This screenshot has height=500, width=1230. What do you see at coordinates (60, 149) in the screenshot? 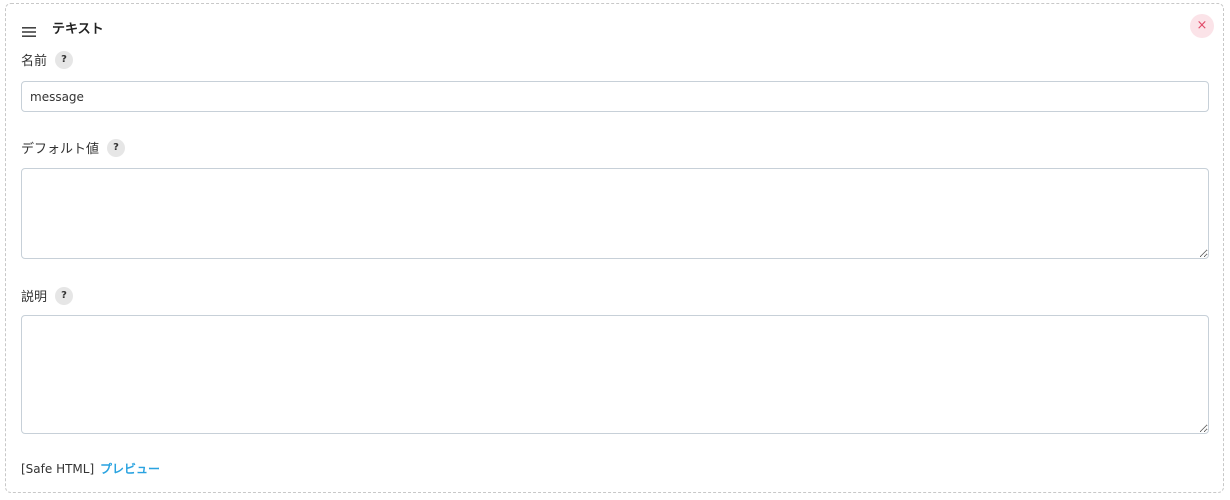
I see `default-value-label: デフォルト値` at bounding box center [60, 149].